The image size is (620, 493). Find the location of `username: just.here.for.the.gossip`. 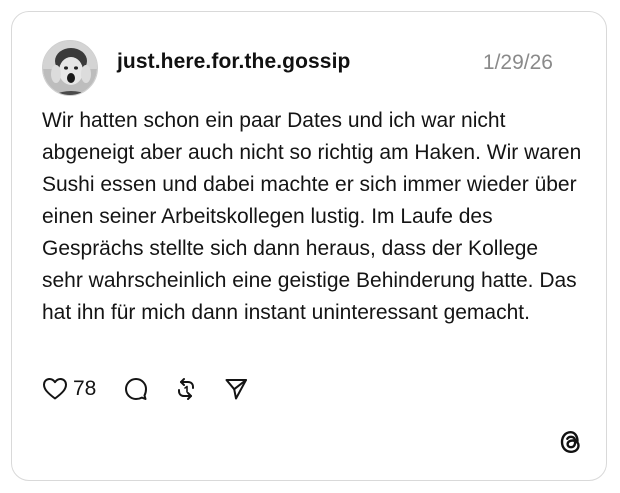

username: just.here.for.the.gossip is located at coordinates (233, 62).